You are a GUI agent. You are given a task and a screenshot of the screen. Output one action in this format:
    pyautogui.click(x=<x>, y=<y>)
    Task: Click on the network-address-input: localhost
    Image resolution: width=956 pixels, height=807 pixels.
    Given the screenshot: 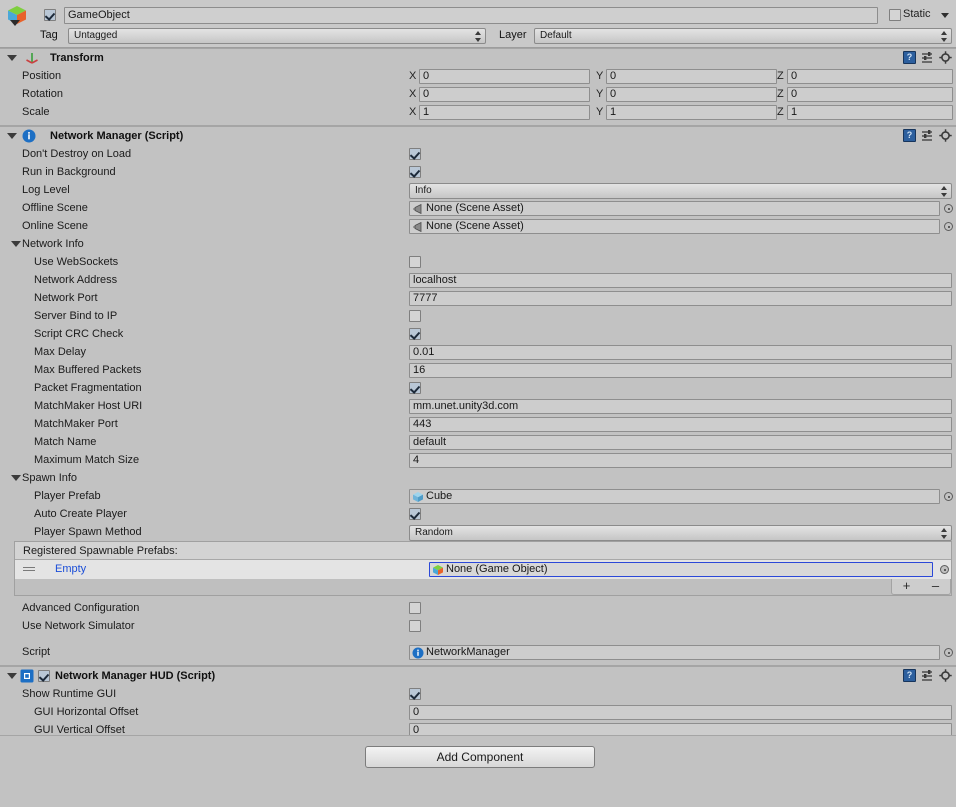 What is the action you would take?
    pyautogui.click(x=680, y=280)
    